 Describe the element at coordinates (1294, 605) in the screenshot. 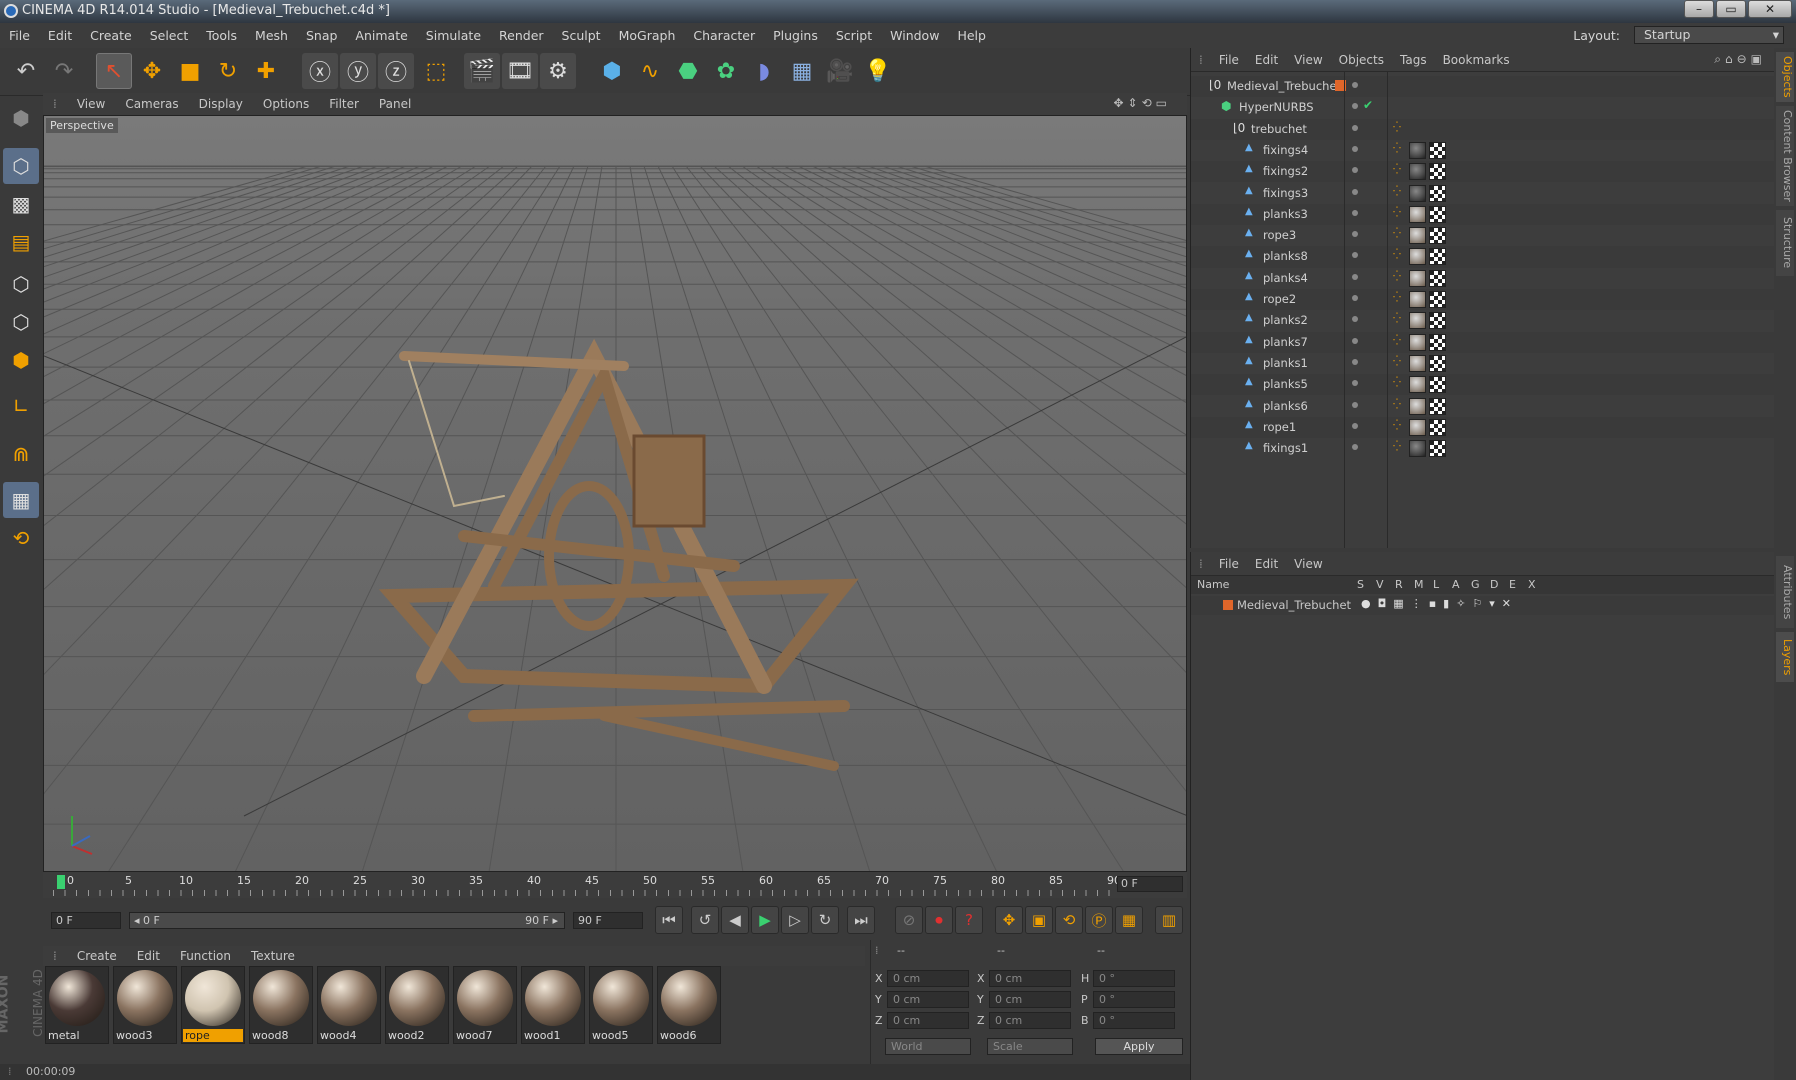

I see `layer-name: Medieval_Trebuchet` at that location.